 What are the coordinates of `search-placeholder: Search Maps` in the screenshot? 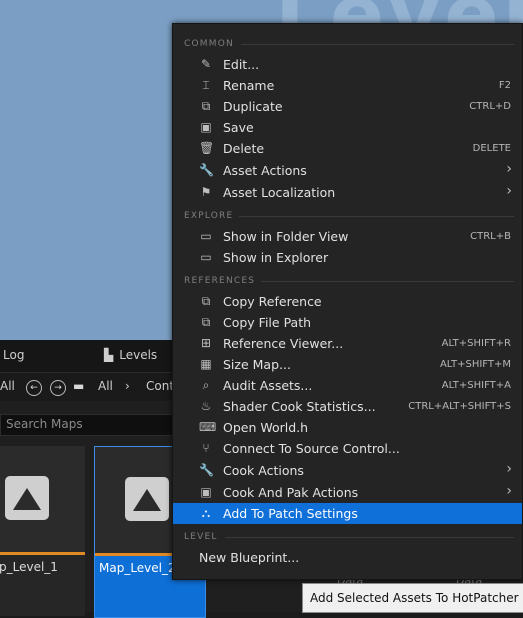 It's located at (44, 424).